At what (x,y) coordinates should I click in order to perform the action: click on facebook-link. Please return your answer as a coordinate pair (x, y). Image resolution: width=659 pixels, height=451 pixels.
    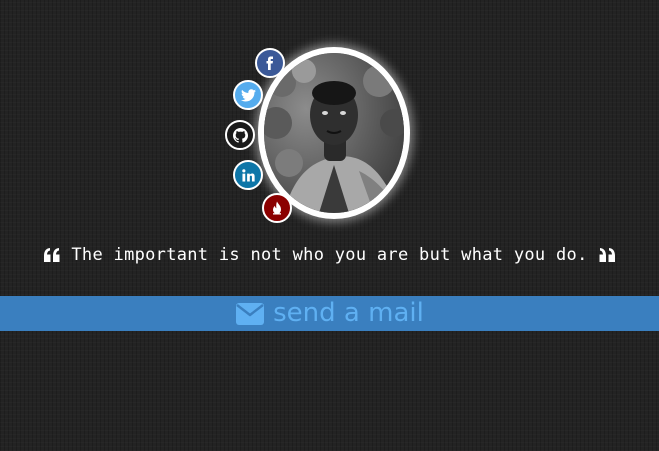
    Looking at the image, I should click on (270, 63).